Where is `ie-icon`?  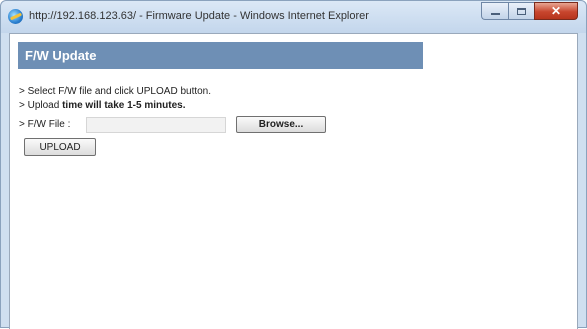
ie-icon is located at coordinates (15, 16).